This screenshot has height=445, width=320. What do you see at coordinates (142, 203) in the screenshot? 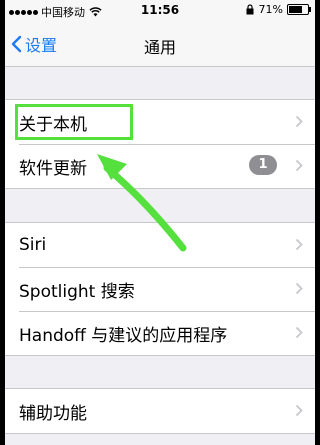
I see `pointer-arrow-icon` at bounding box center [142, 203].